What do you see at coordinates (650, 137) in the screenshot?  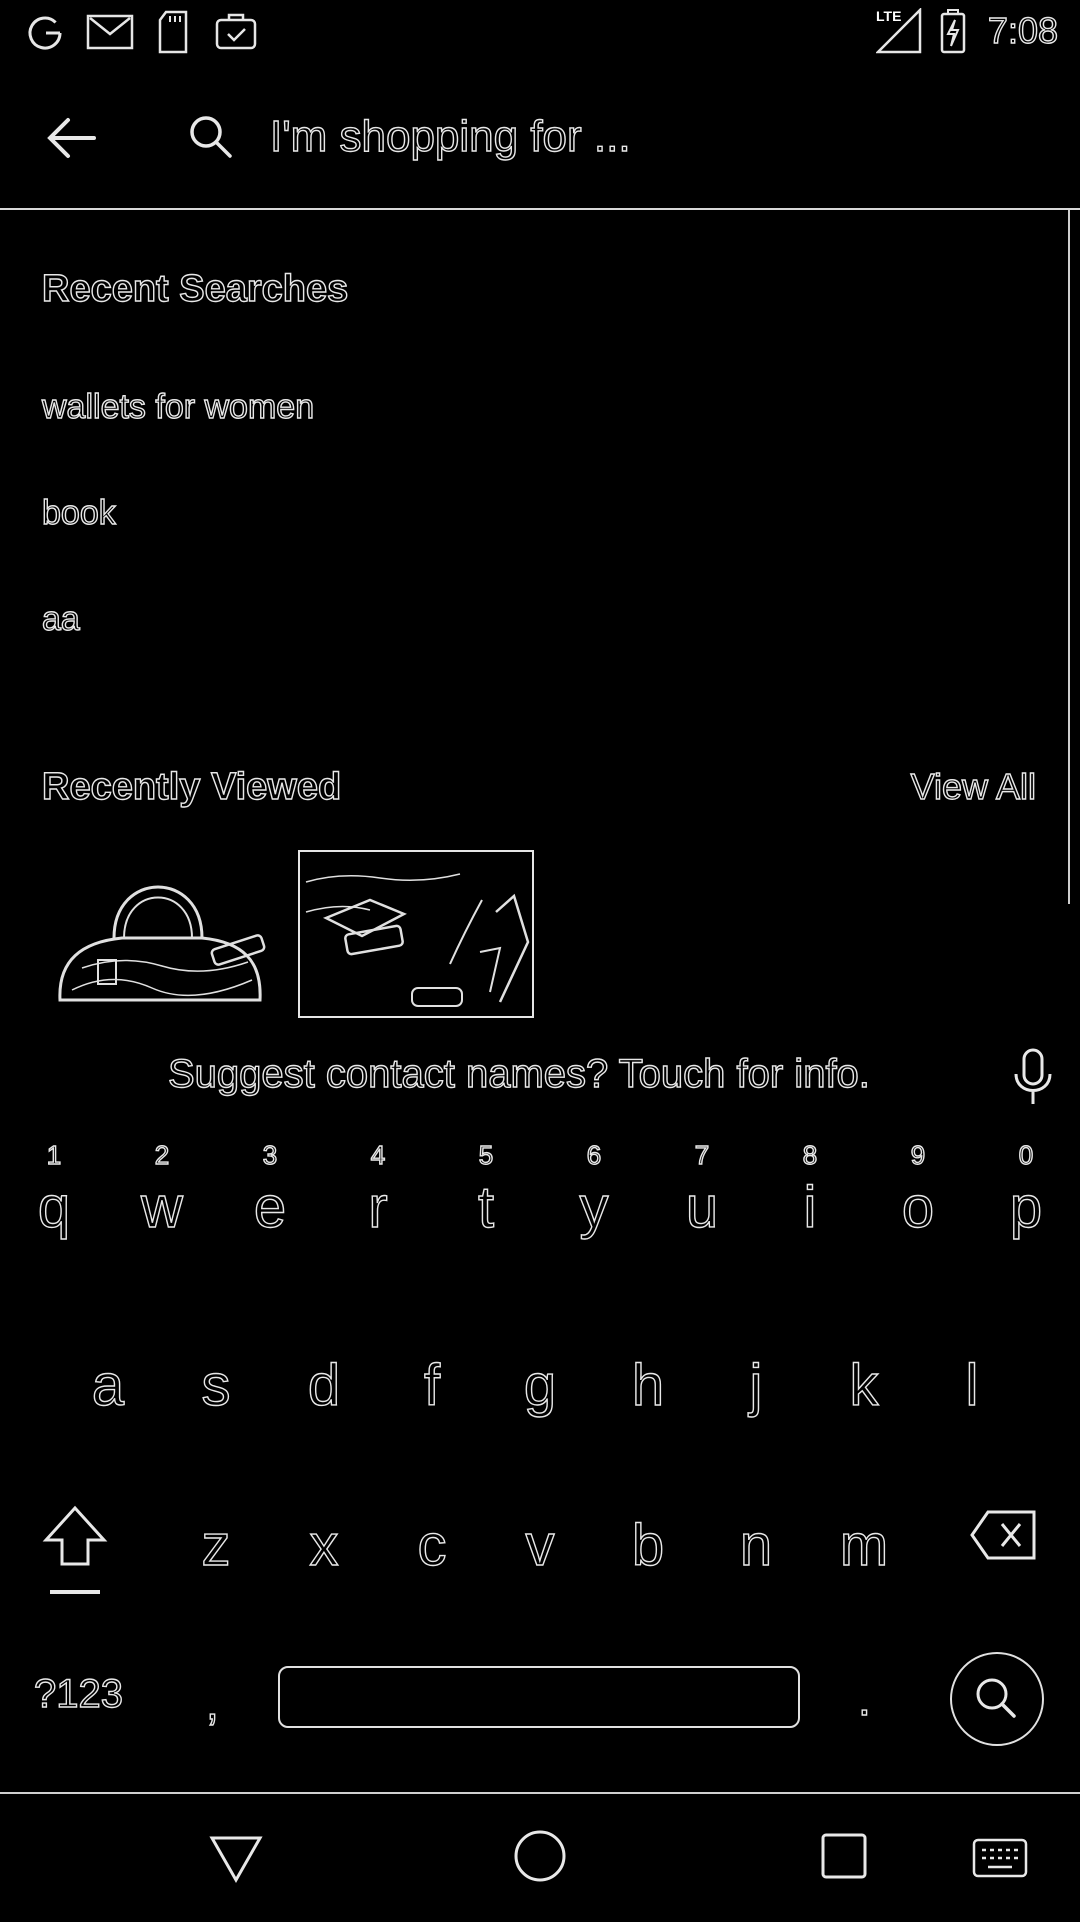 I see `search-input` at bounding box center [650, 137].